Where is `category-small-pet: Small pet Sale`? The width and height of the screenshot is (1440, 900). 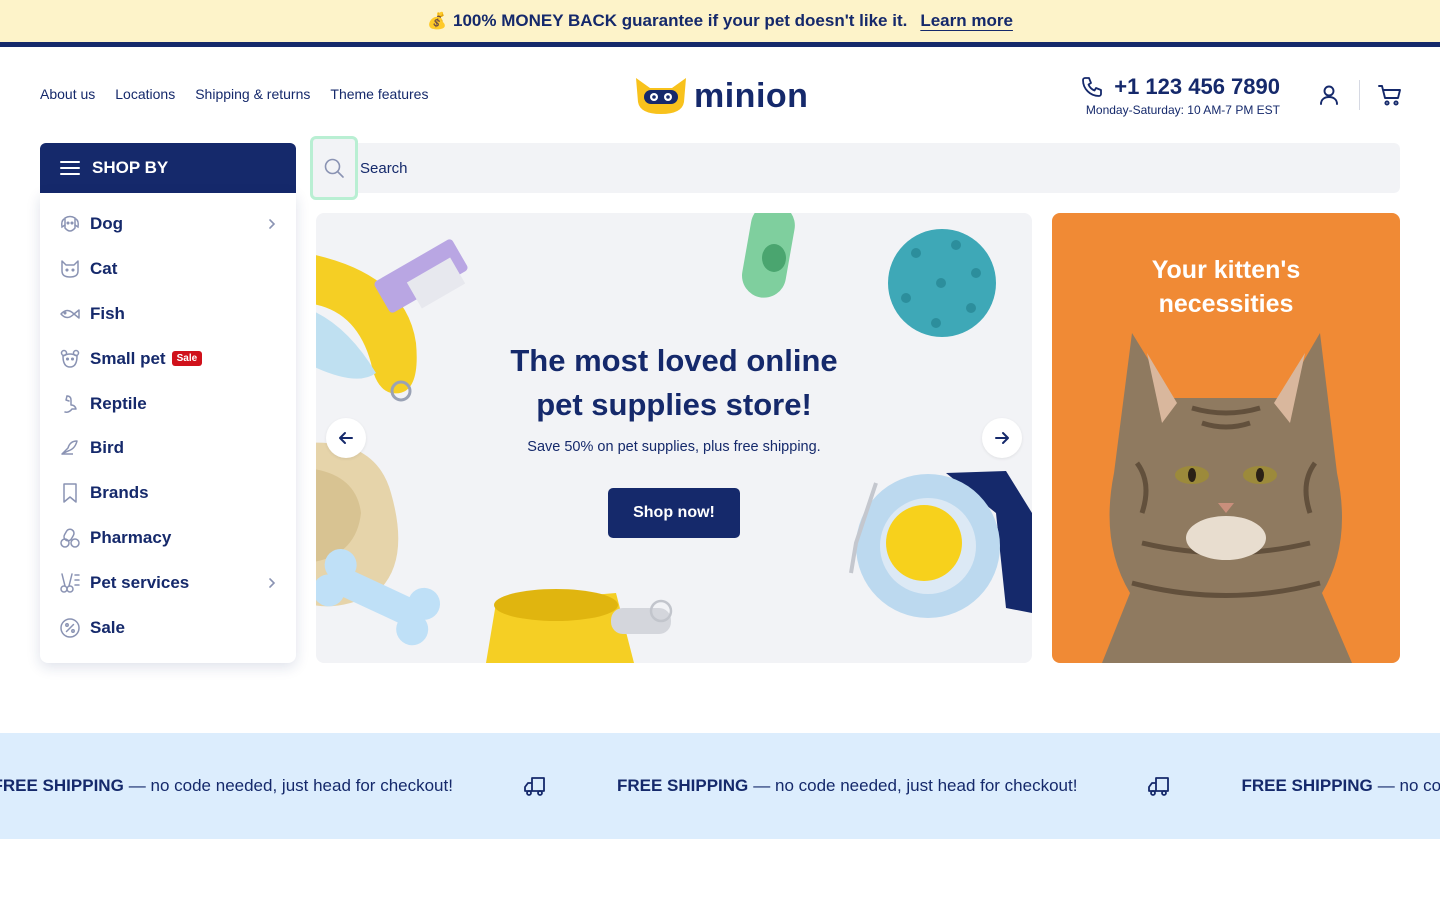
category-small-pet: Small pet Sale is located at coordinates (168, 358).